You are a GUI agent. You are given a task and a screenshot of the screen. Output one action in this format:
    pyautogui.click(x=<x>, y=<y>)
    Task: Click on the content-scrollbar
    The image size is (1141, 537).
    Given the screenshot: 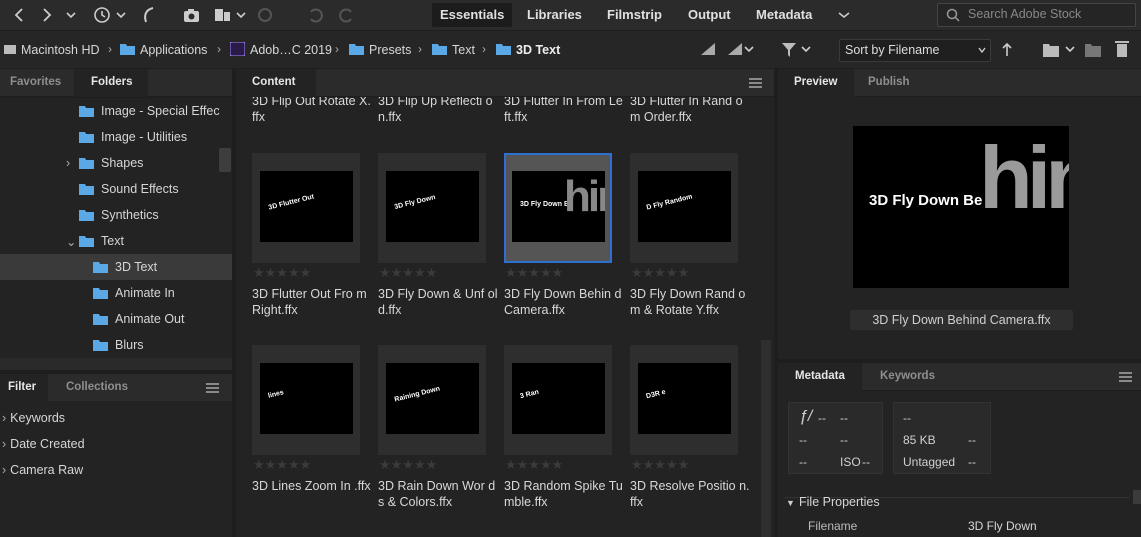 What is the action you would take?
    pyautogui.click(x=766, y=438)
    